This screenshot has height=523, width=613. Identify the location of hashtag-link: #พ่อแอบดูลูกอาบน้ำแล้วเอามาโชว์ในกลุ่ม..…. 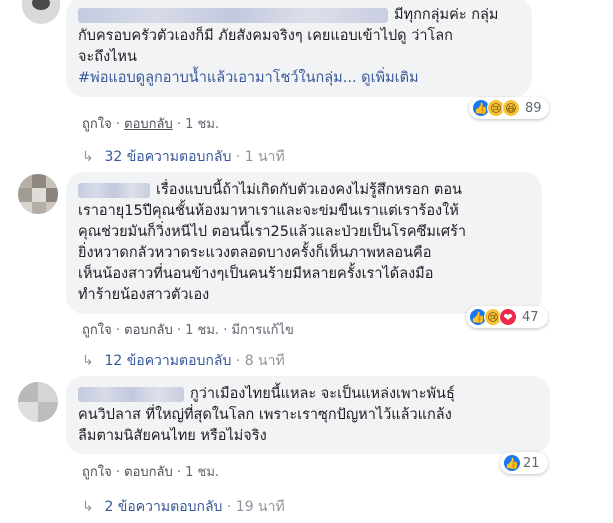
(217, 78).